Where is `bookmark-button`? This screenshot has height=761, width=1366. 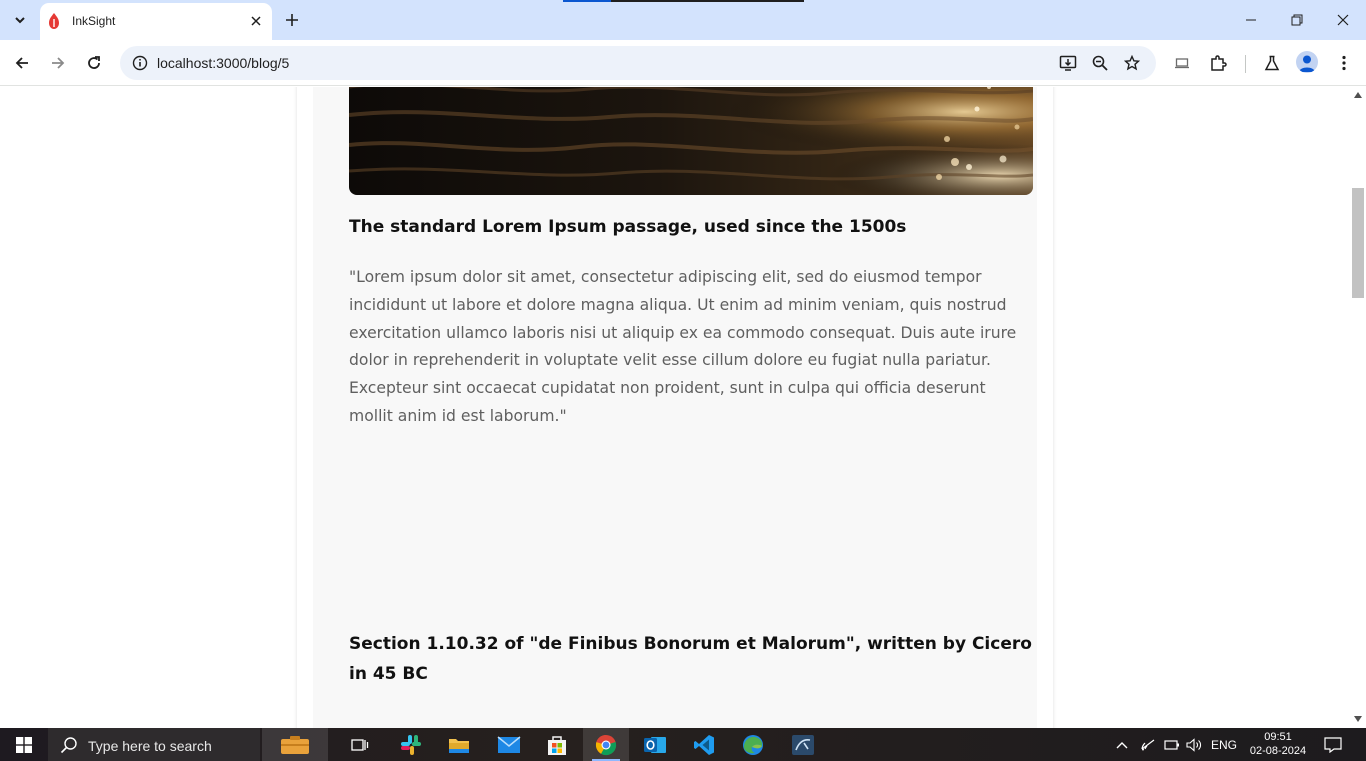
bookmark-button is located at coordinates (1132, 63).